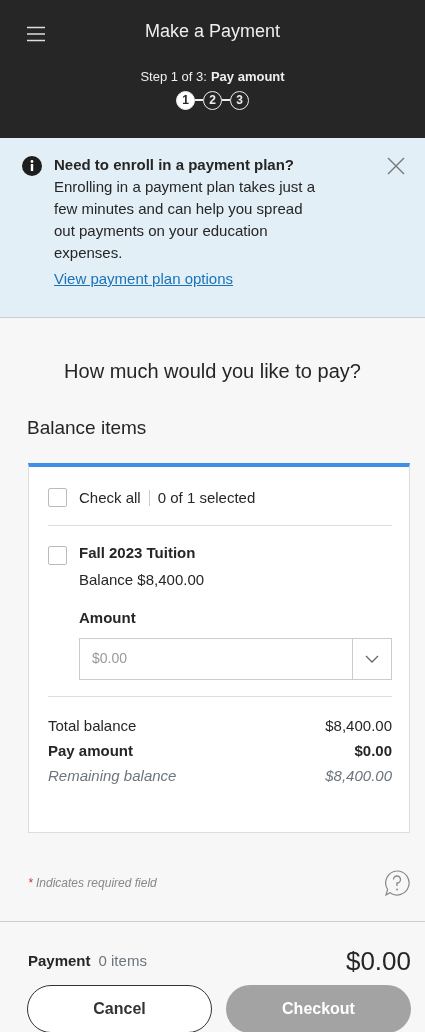 The width and height of the screenshot is (425, 1032). I want to click on cancel-button: Cancel, so click(119, 1008).